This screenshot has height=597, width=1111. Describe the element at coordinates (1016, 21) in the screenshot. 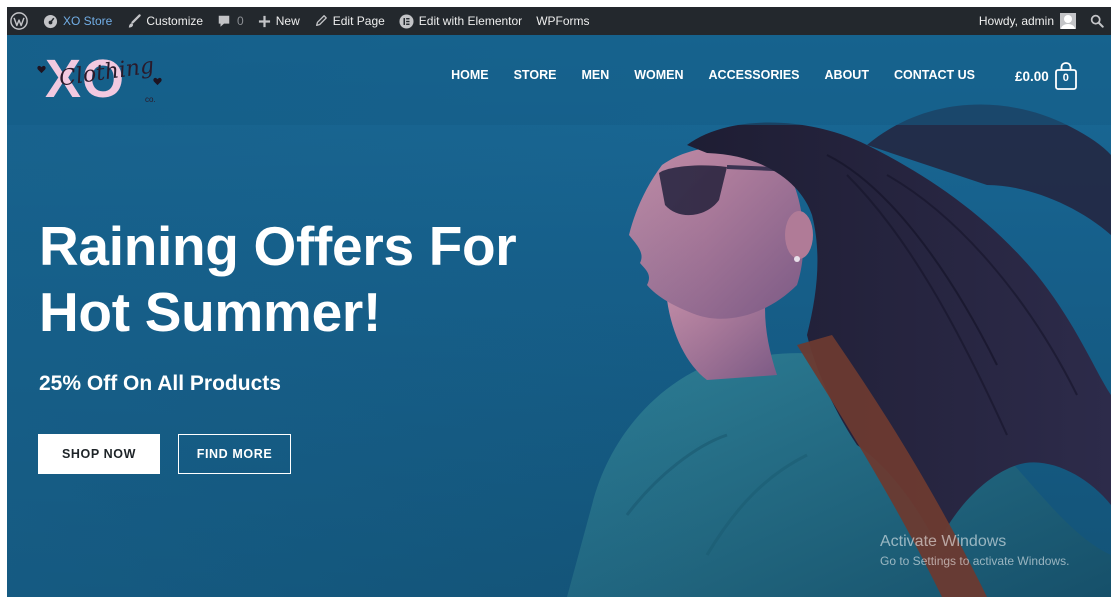

I see `howdy-label: Howdy, admin` at that location.